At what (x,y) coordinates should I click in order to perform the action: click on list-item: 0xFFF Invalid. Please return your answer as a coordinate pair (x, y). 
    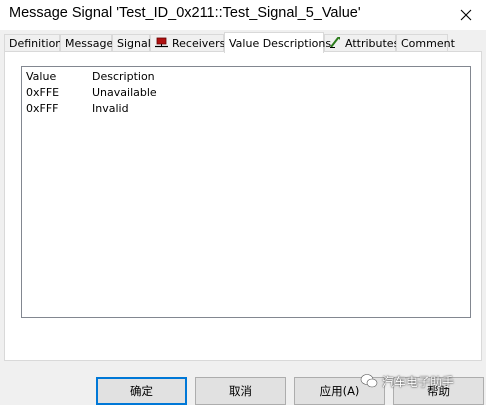
    Looking at the image, I should click on (246, 109).